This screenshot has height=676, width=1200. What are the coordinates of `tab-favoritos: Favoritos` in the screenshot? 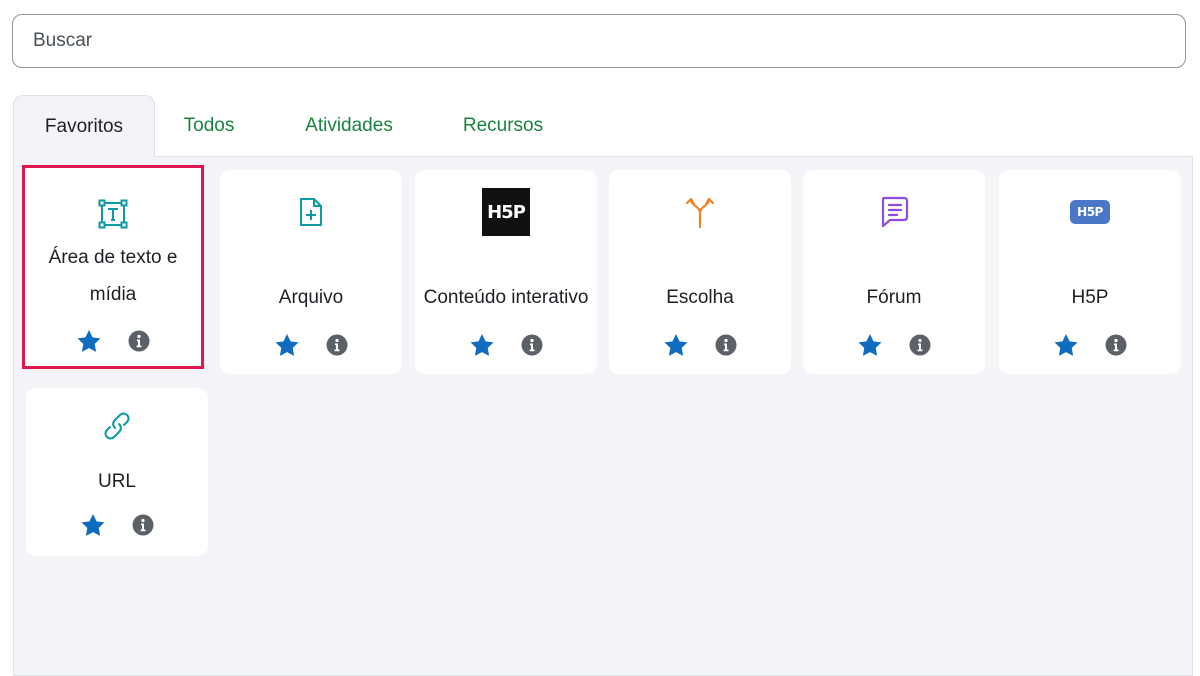 It's located at (84, 126).